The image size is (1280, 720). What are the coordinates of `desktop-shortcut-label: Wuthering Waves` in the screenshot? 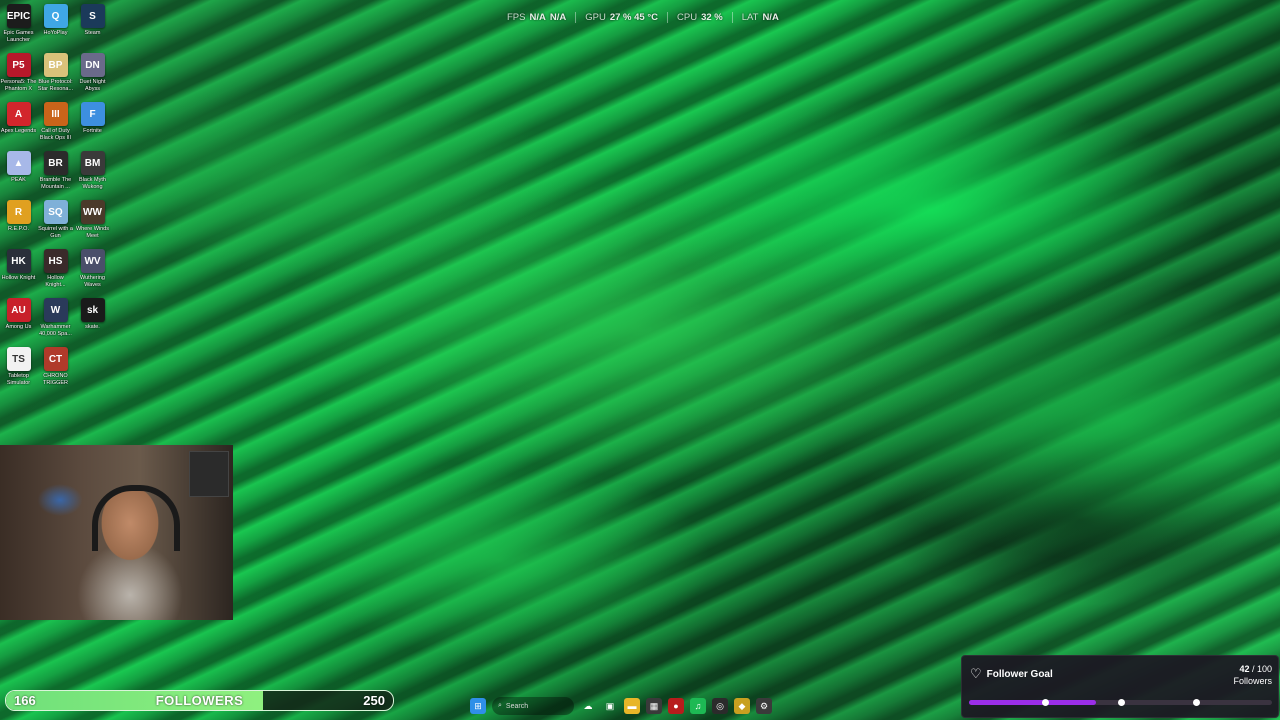 It's located at (92, 281).